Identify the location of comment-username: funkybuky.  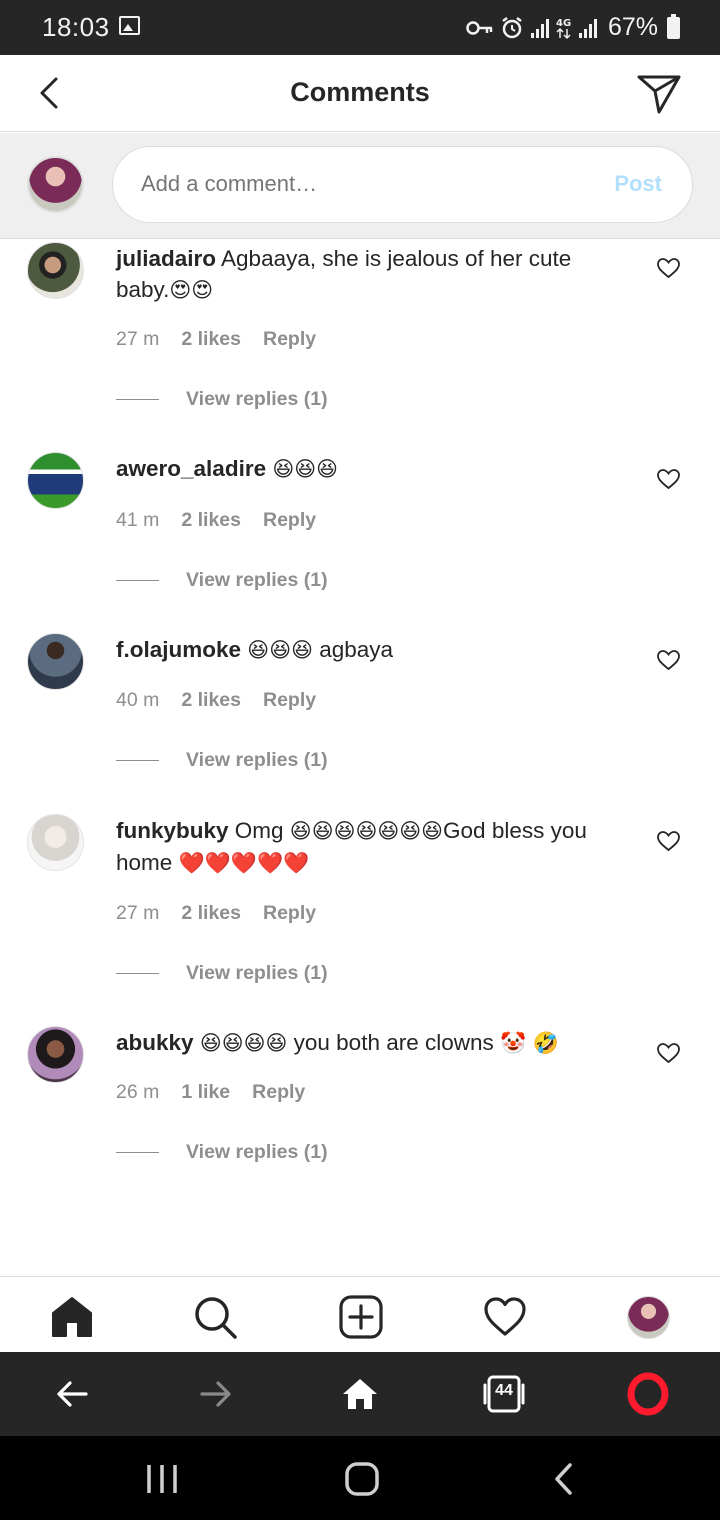
(172, 830).